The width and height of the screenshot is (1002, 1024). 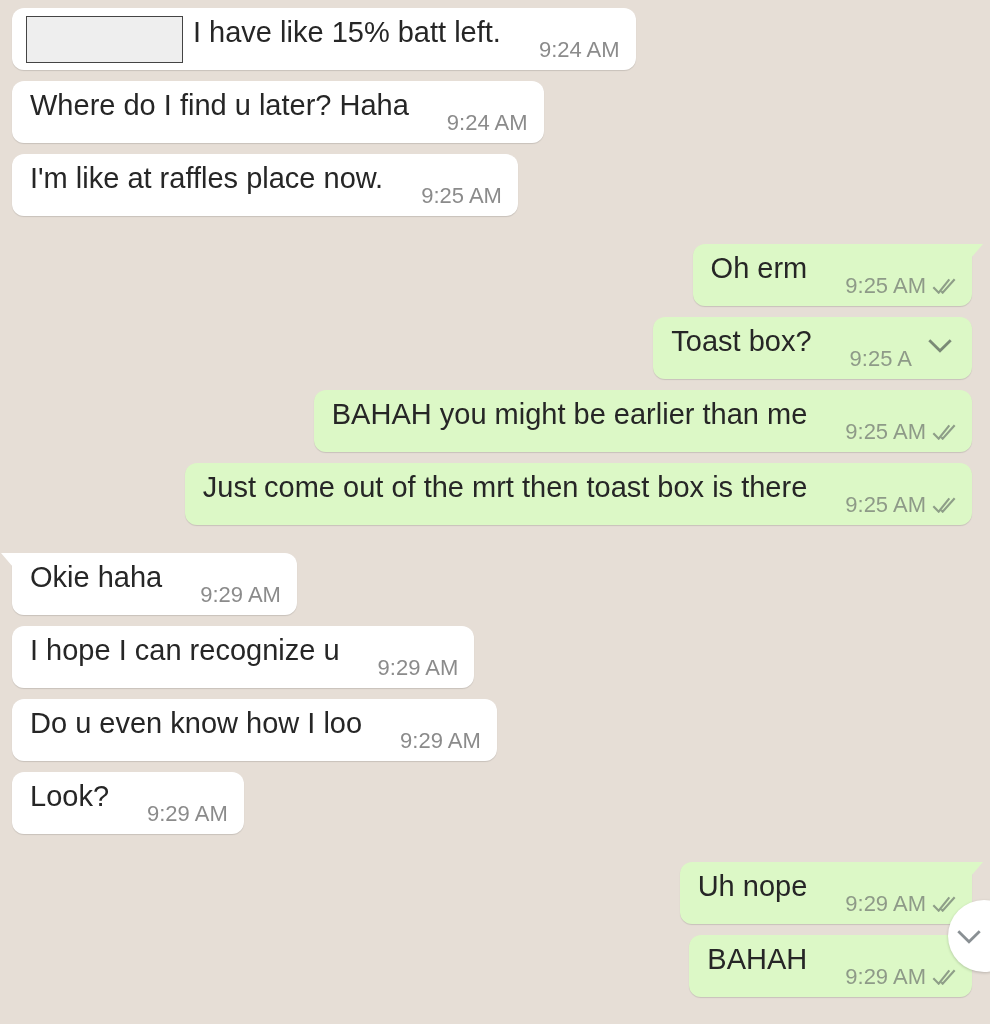 What do you see at coordinates (505, 488) in the screenshot?
I see `message-text: Just come out of the mrt then toast box is there` at bounding box center [505, 488].